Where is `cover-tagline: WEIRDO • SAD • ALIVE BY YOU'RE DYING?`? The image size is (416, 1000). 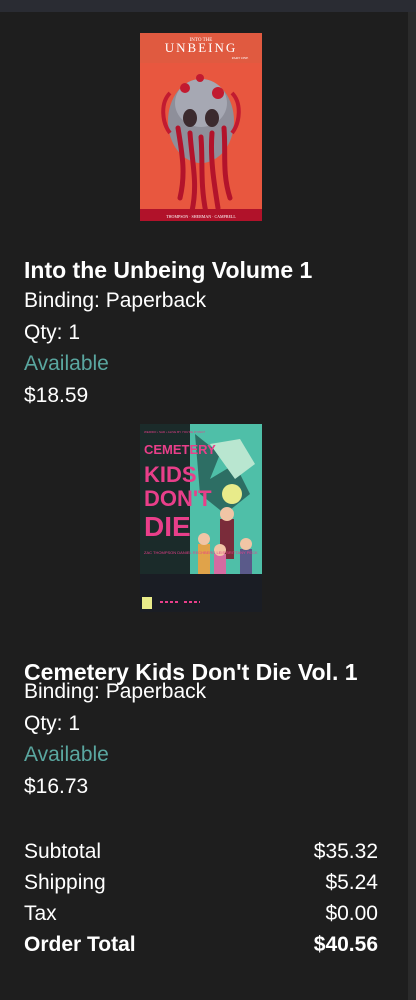
cover-tagline: WEIRDO • SAD • ALIVE BY YOU'RE DYING? is located at coordinates (174, 432).